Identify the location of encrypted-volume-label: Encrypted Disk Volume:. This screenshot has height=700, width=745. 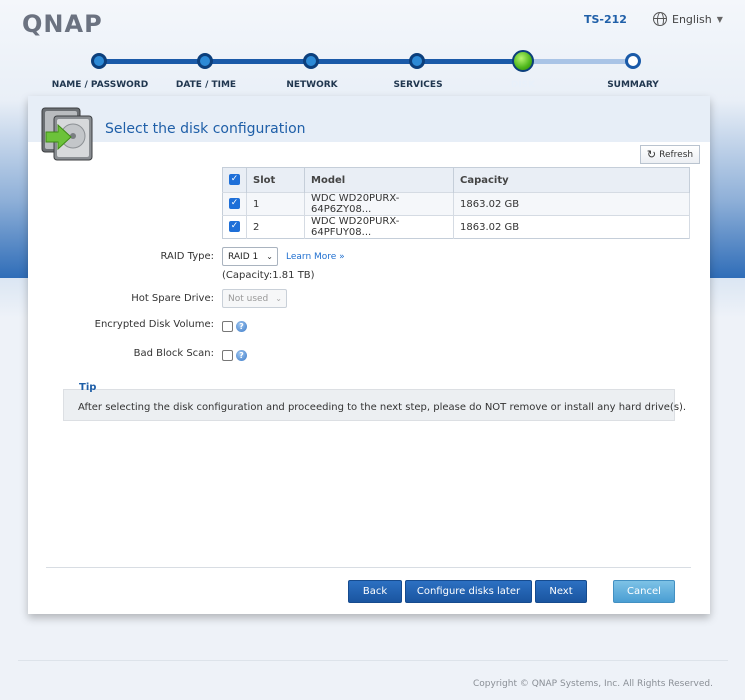
(154, 324).